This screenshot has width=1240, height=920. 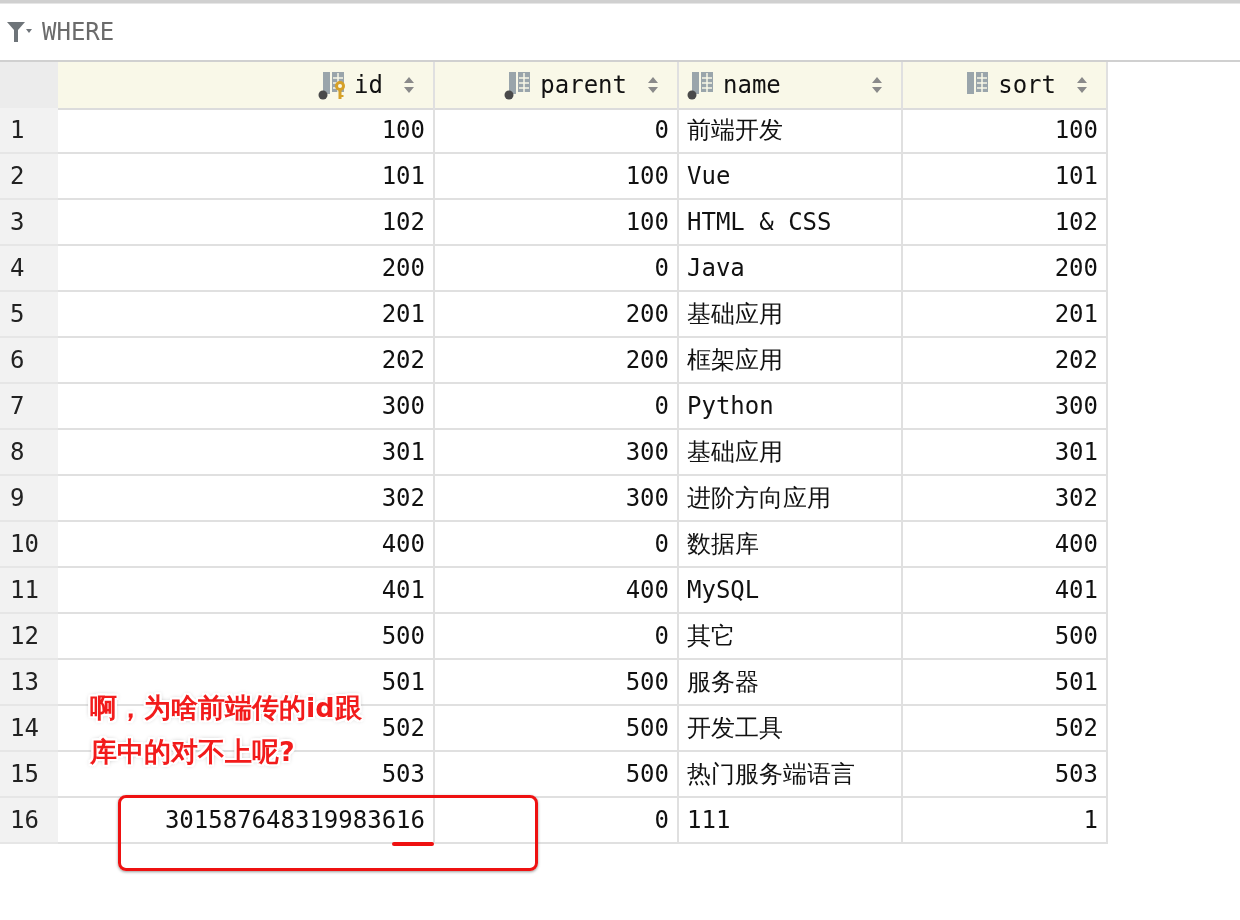 What do you see at coordinates (29, 269) in the screenshot?
I see `row-number: 4` at bounding box center [29, 269].